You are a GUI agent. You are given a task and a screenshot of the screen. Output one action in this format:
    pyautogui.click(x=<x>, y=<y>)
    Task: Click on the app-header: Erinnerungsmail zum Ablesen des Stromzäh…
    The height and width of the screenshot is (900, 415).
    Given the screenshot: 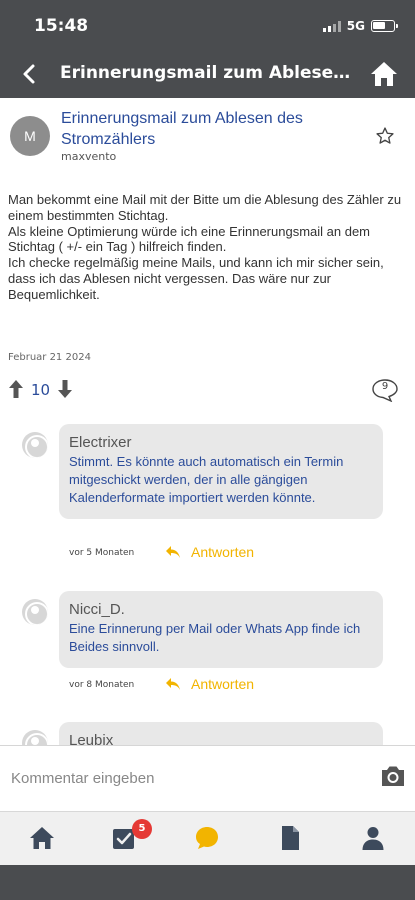 What is the action you would take?
    pyautogui.click(x=207, y=74)
    